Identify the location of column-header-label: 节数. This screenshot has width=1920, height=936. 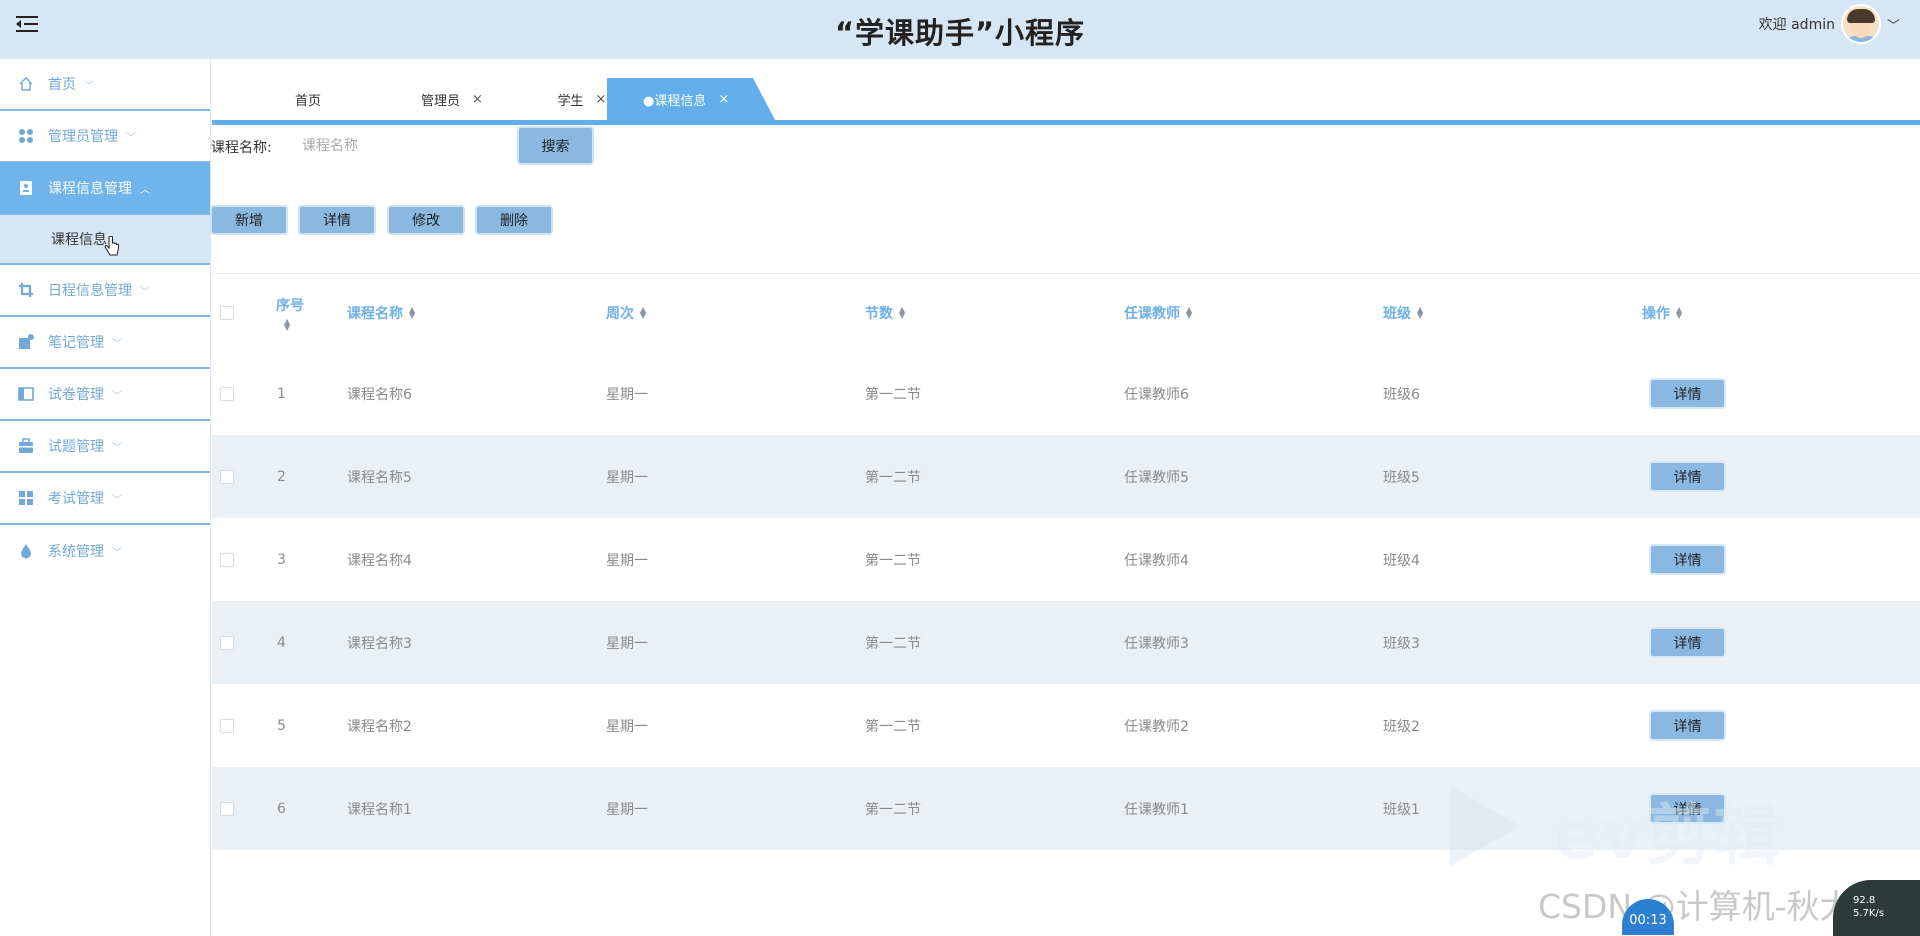
(879, 314).